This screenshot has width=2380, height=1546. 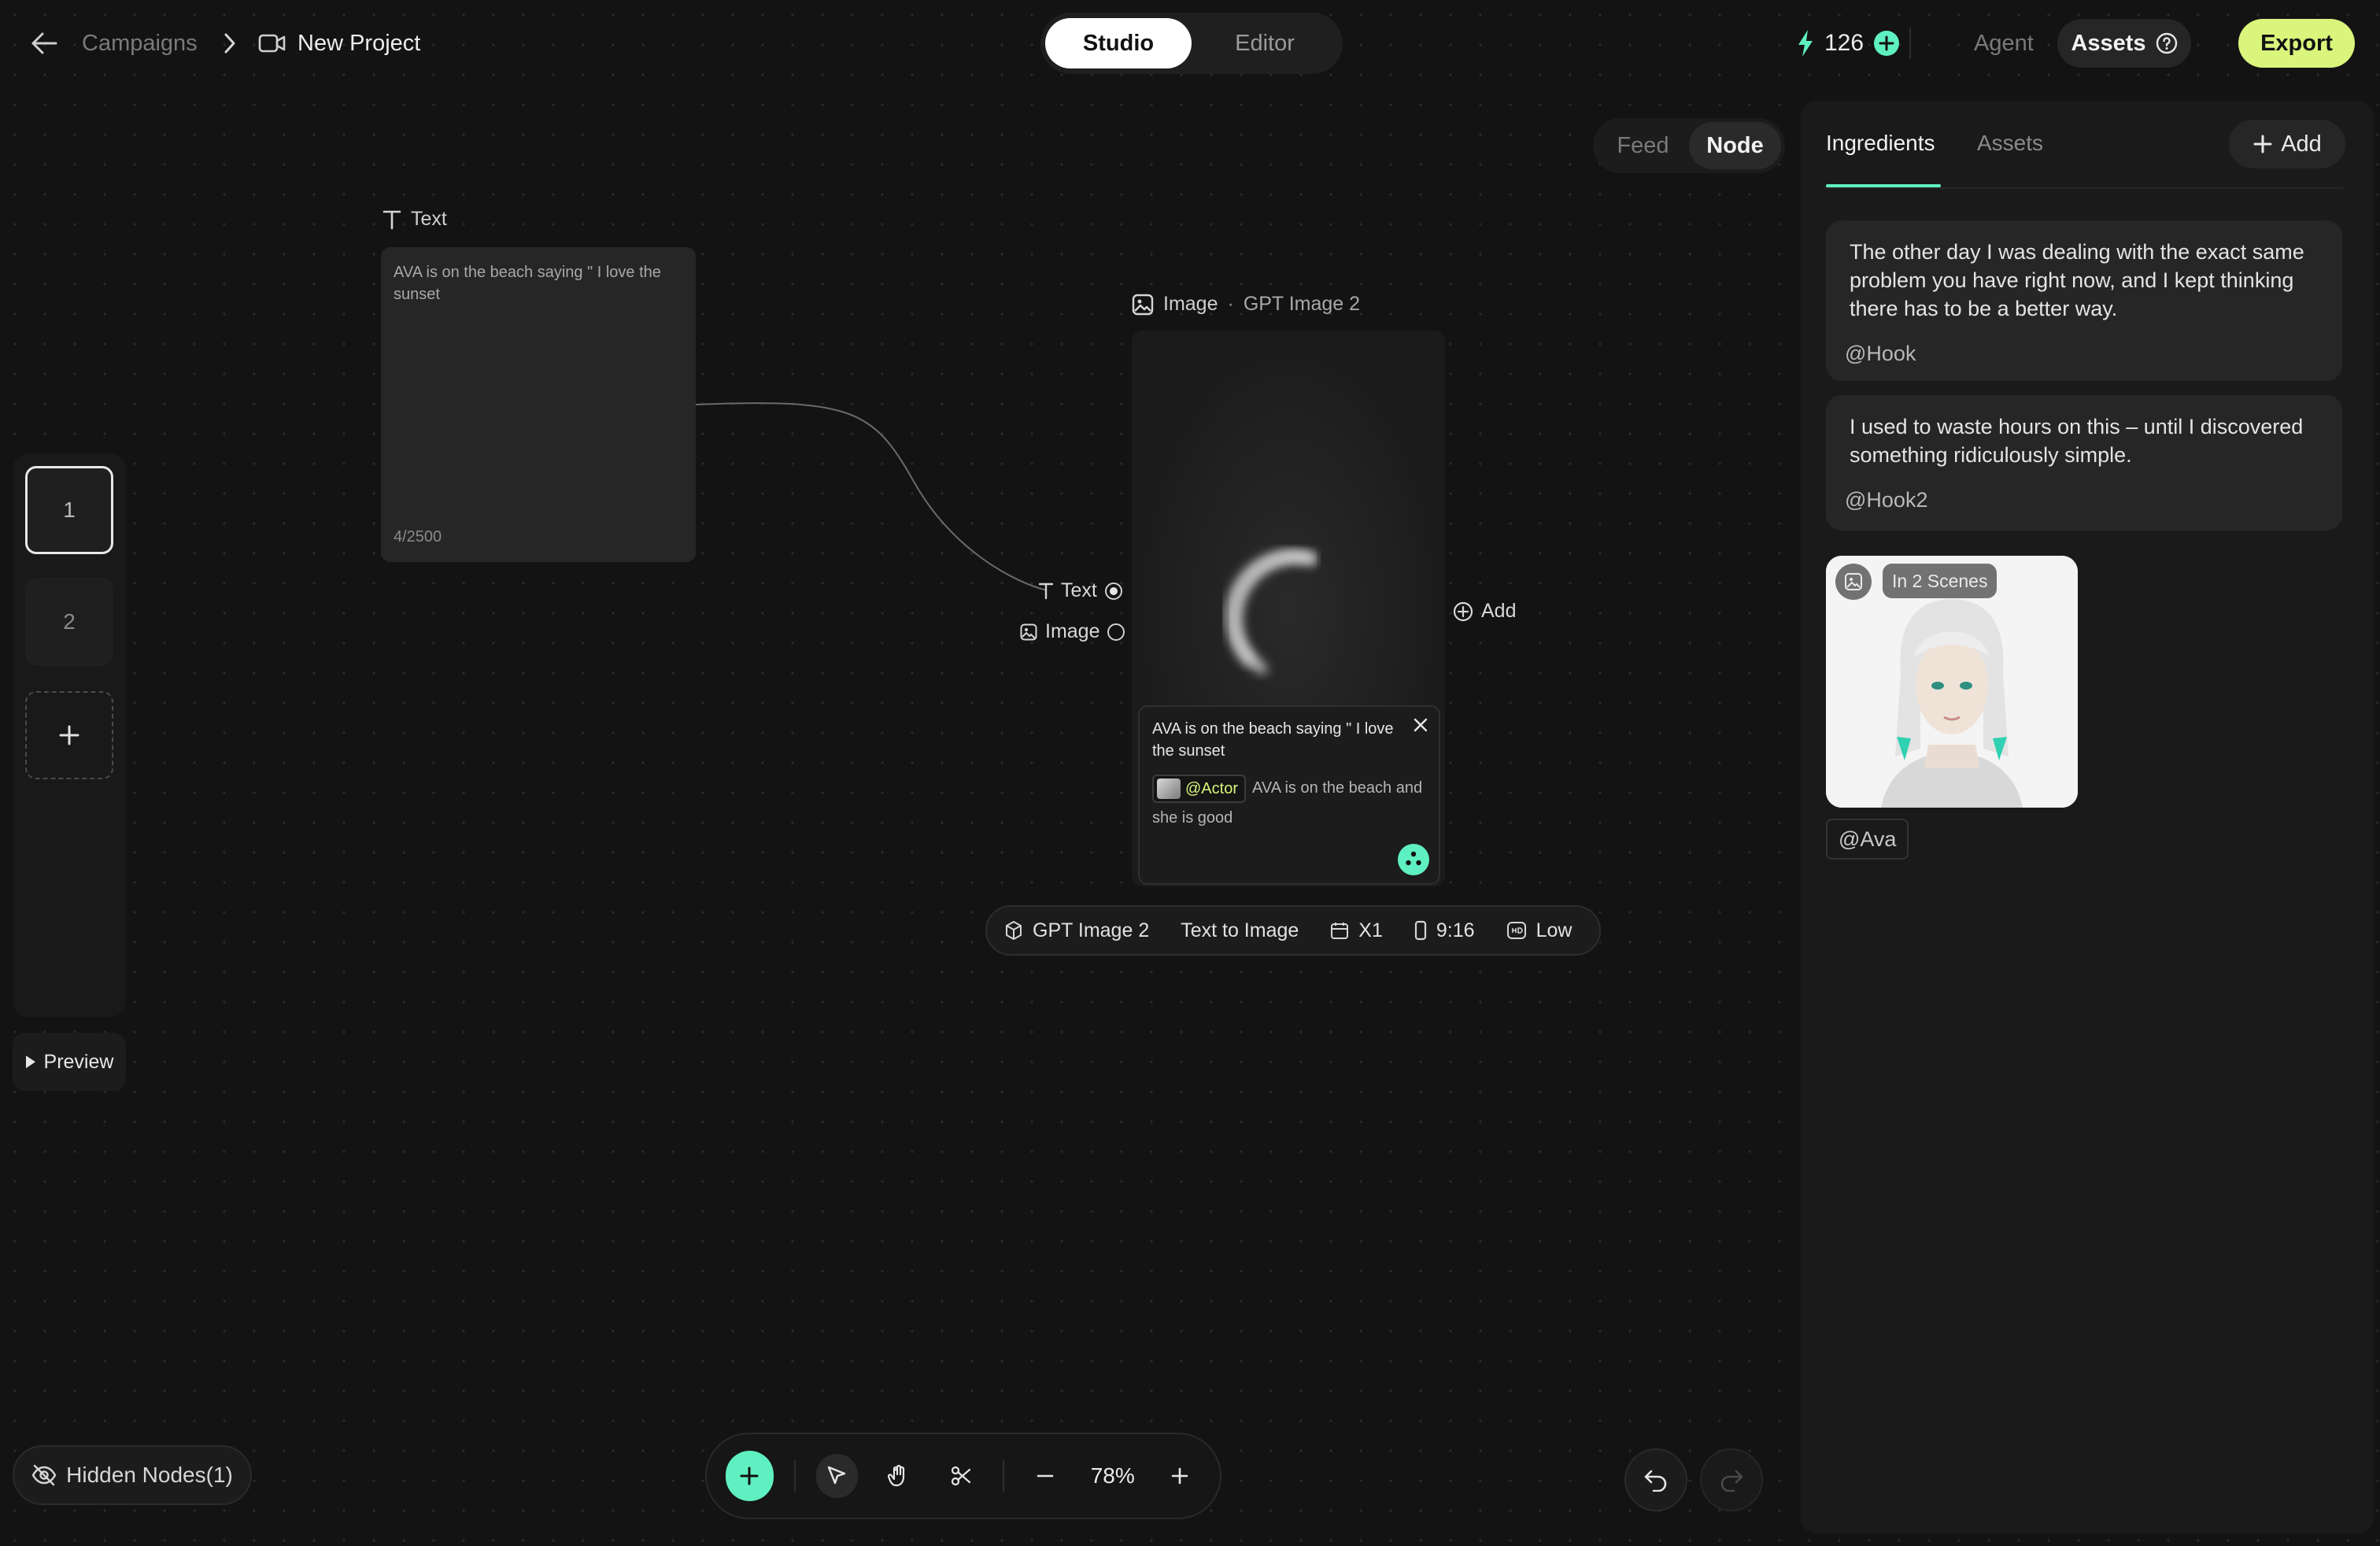 What do you see at coordinates (1883, 185) in the screenshot?
I see `active-tab-indicator` at bounding box center [1883, 185].